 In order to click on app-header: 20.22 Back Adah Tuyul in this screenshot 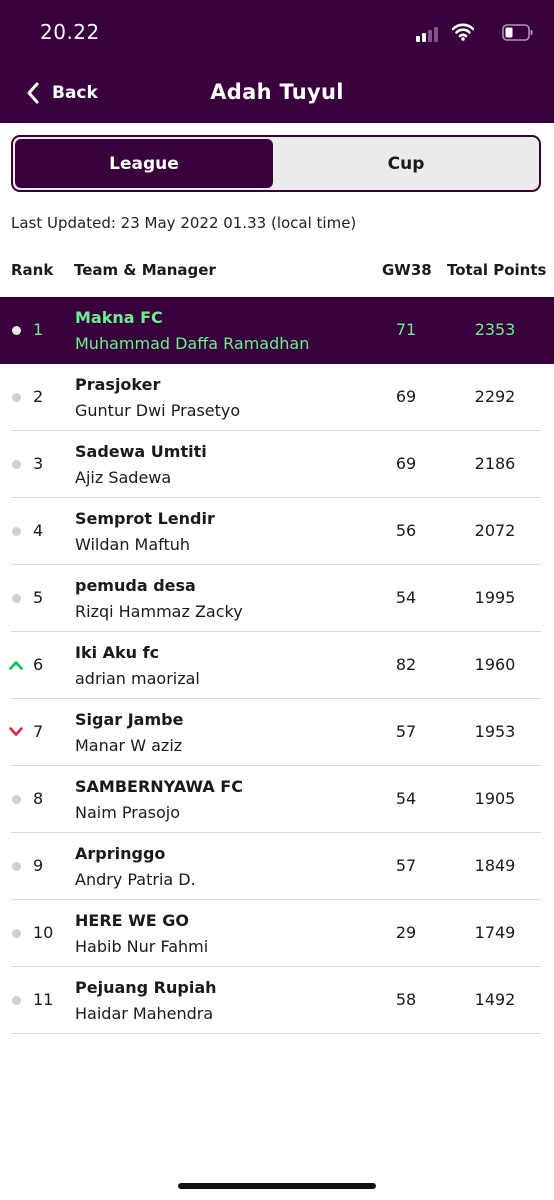, I will do `click(277, 61)`.